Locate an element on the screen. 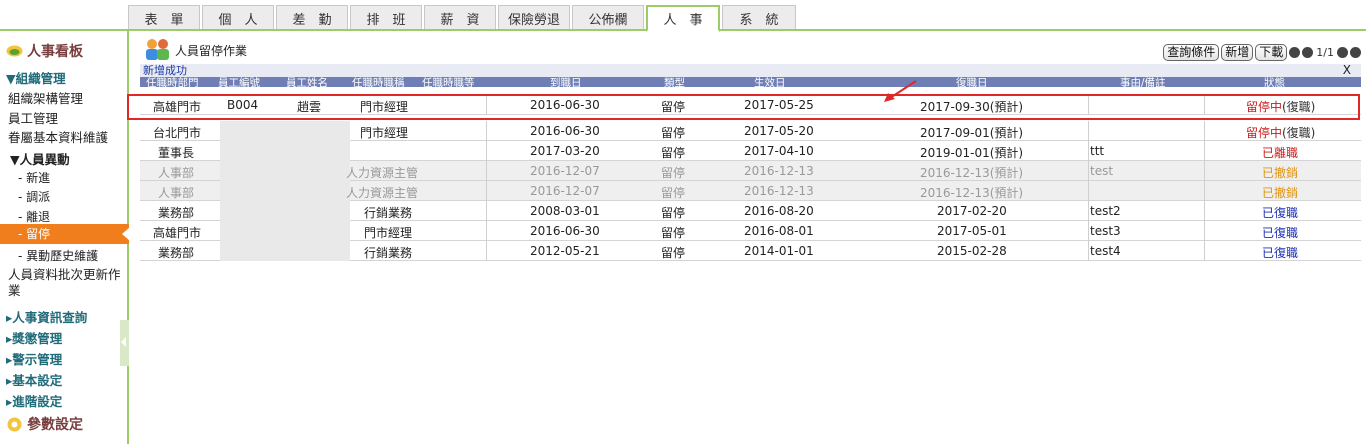 The height and width of the screenshot is (444, 1366). prev-page-icon is located at coordinates (1308, 52).